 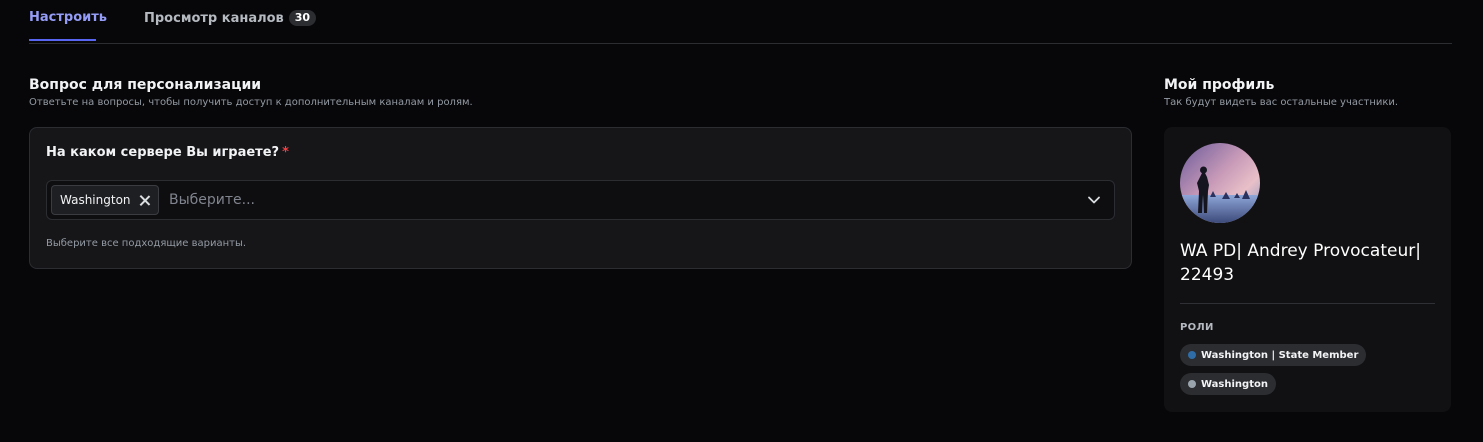 What do you see at coordinates (1219, 85) in the screenshot?
I see `profile-title: Мой профиль` at bounding box center [1219, 85].